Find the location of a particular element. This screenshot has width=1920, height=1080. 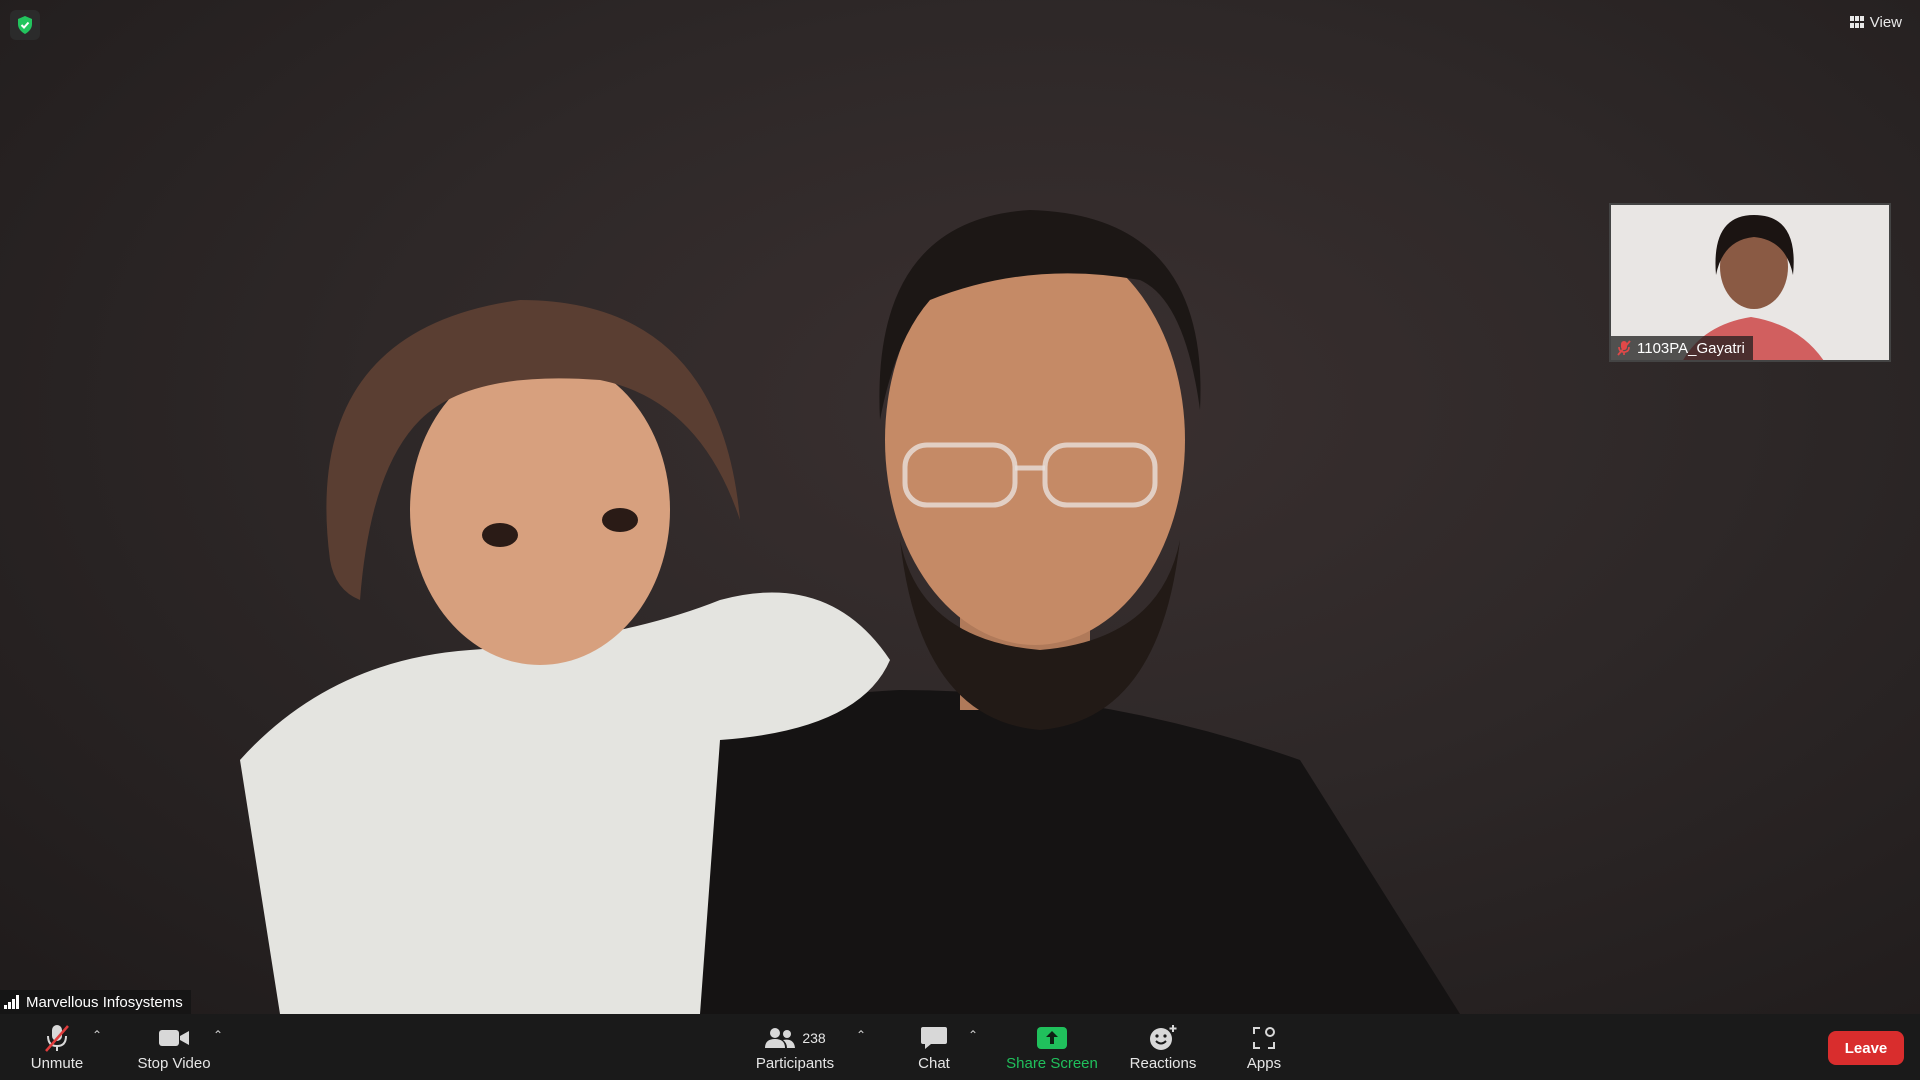

participants-label: Participants is located at coordinates (795, 1063).